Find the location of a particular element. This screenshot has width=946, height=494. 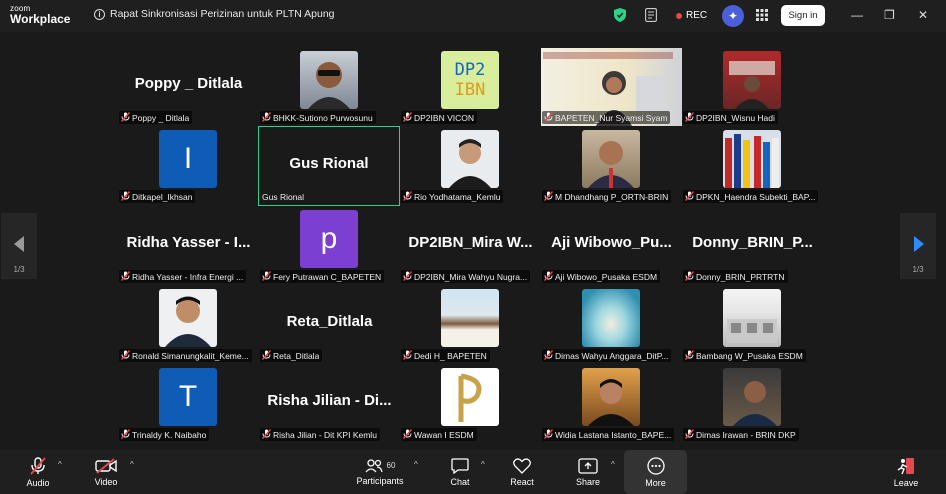

video-tile: M Dhandhang P_ORTN-BRIN is located at coordinates (611, 165).